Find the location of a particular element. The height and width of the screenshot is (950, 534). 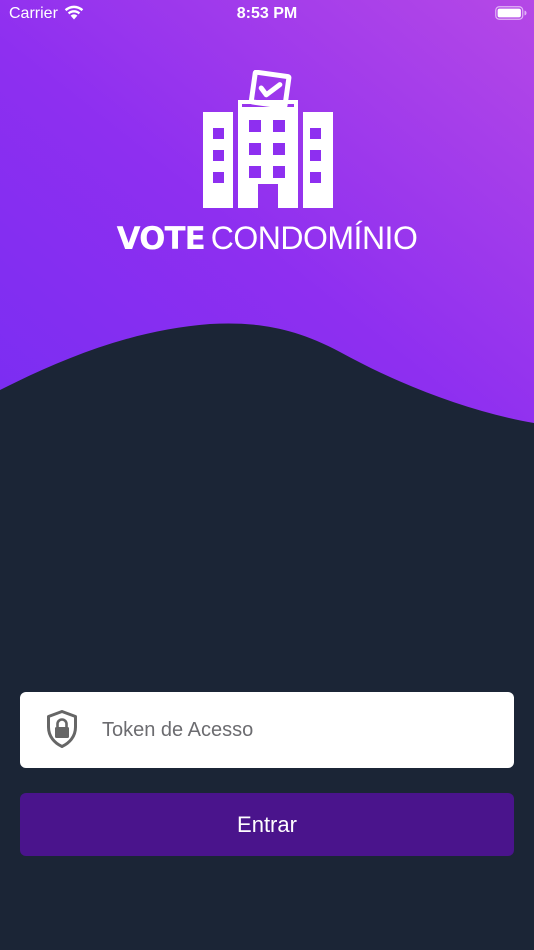

wordmark-condominio: CONDOMÍNIO is located at coordinates (314, 238).